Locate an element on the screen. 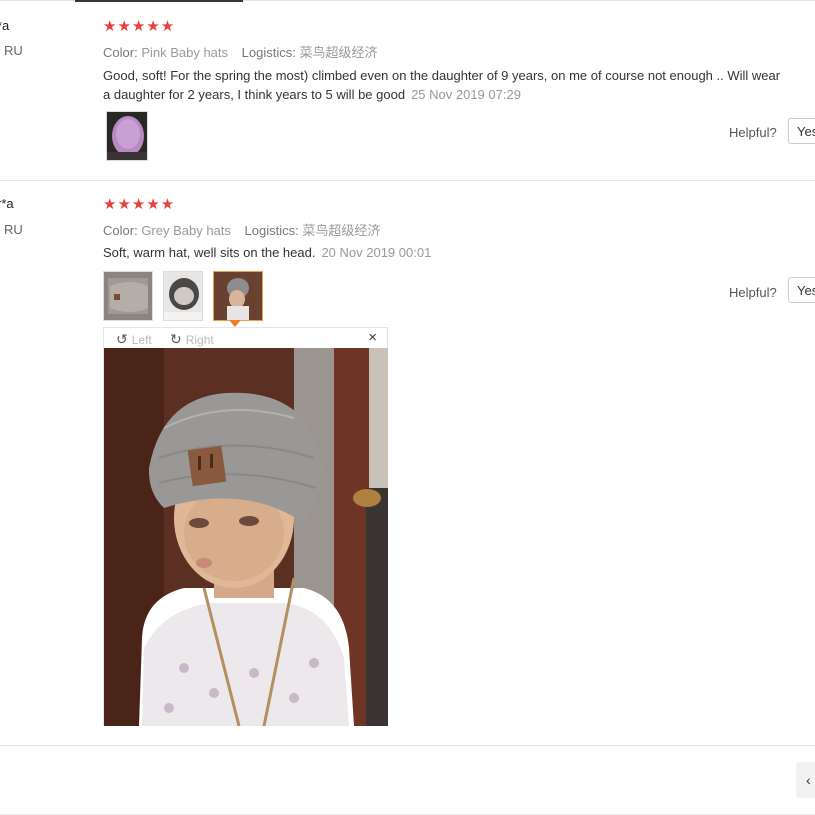 This screenshot has width=815, height=815. rotate-left-button: ↺ Left is located at coordinates (134, 339).